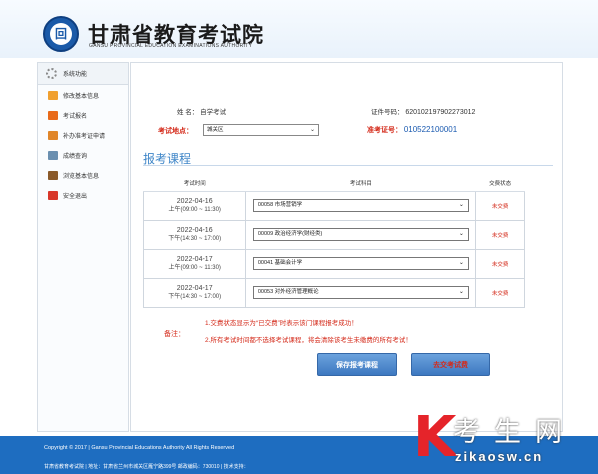 The width and height of the screenshot is (598, 474). Describe the element at coordinates (53, 115) in the screenshot. I see `register-icon` at that location.